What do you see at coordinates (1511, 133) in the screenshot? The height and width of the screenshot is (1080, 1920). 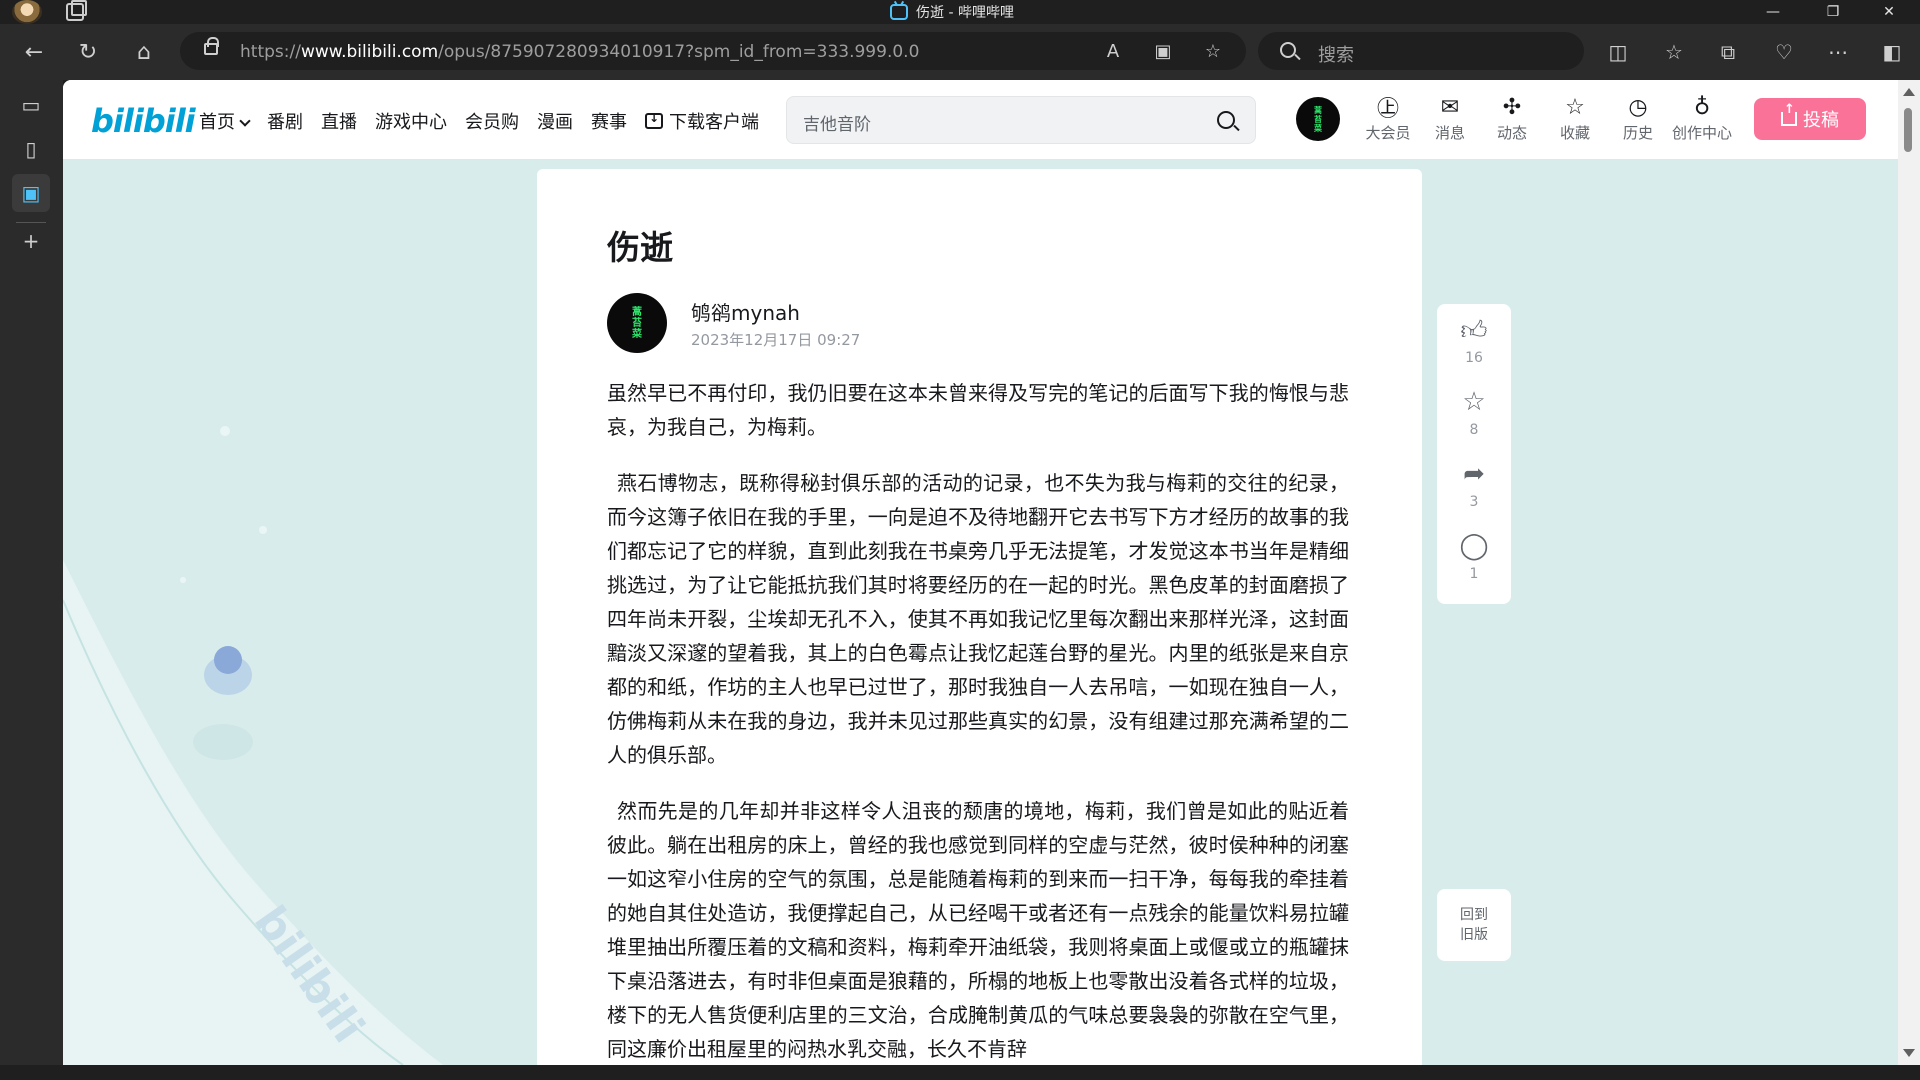 I see `header-dynamic-label: 动态` at bounding box center [1511, 133].